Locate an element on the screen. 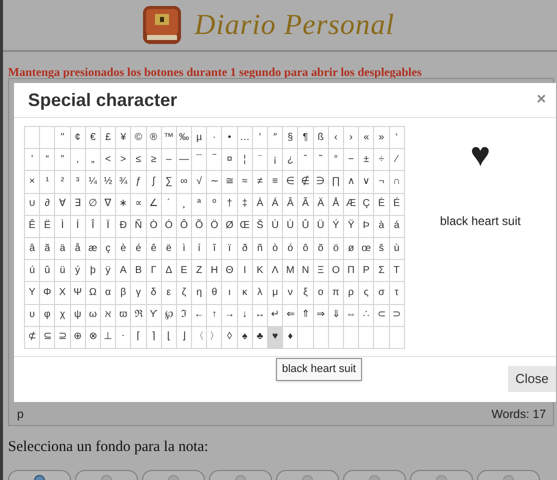 The height and width of the screenshot is (480, 557). character-cell: Υ is located at coordinates (32, 293).